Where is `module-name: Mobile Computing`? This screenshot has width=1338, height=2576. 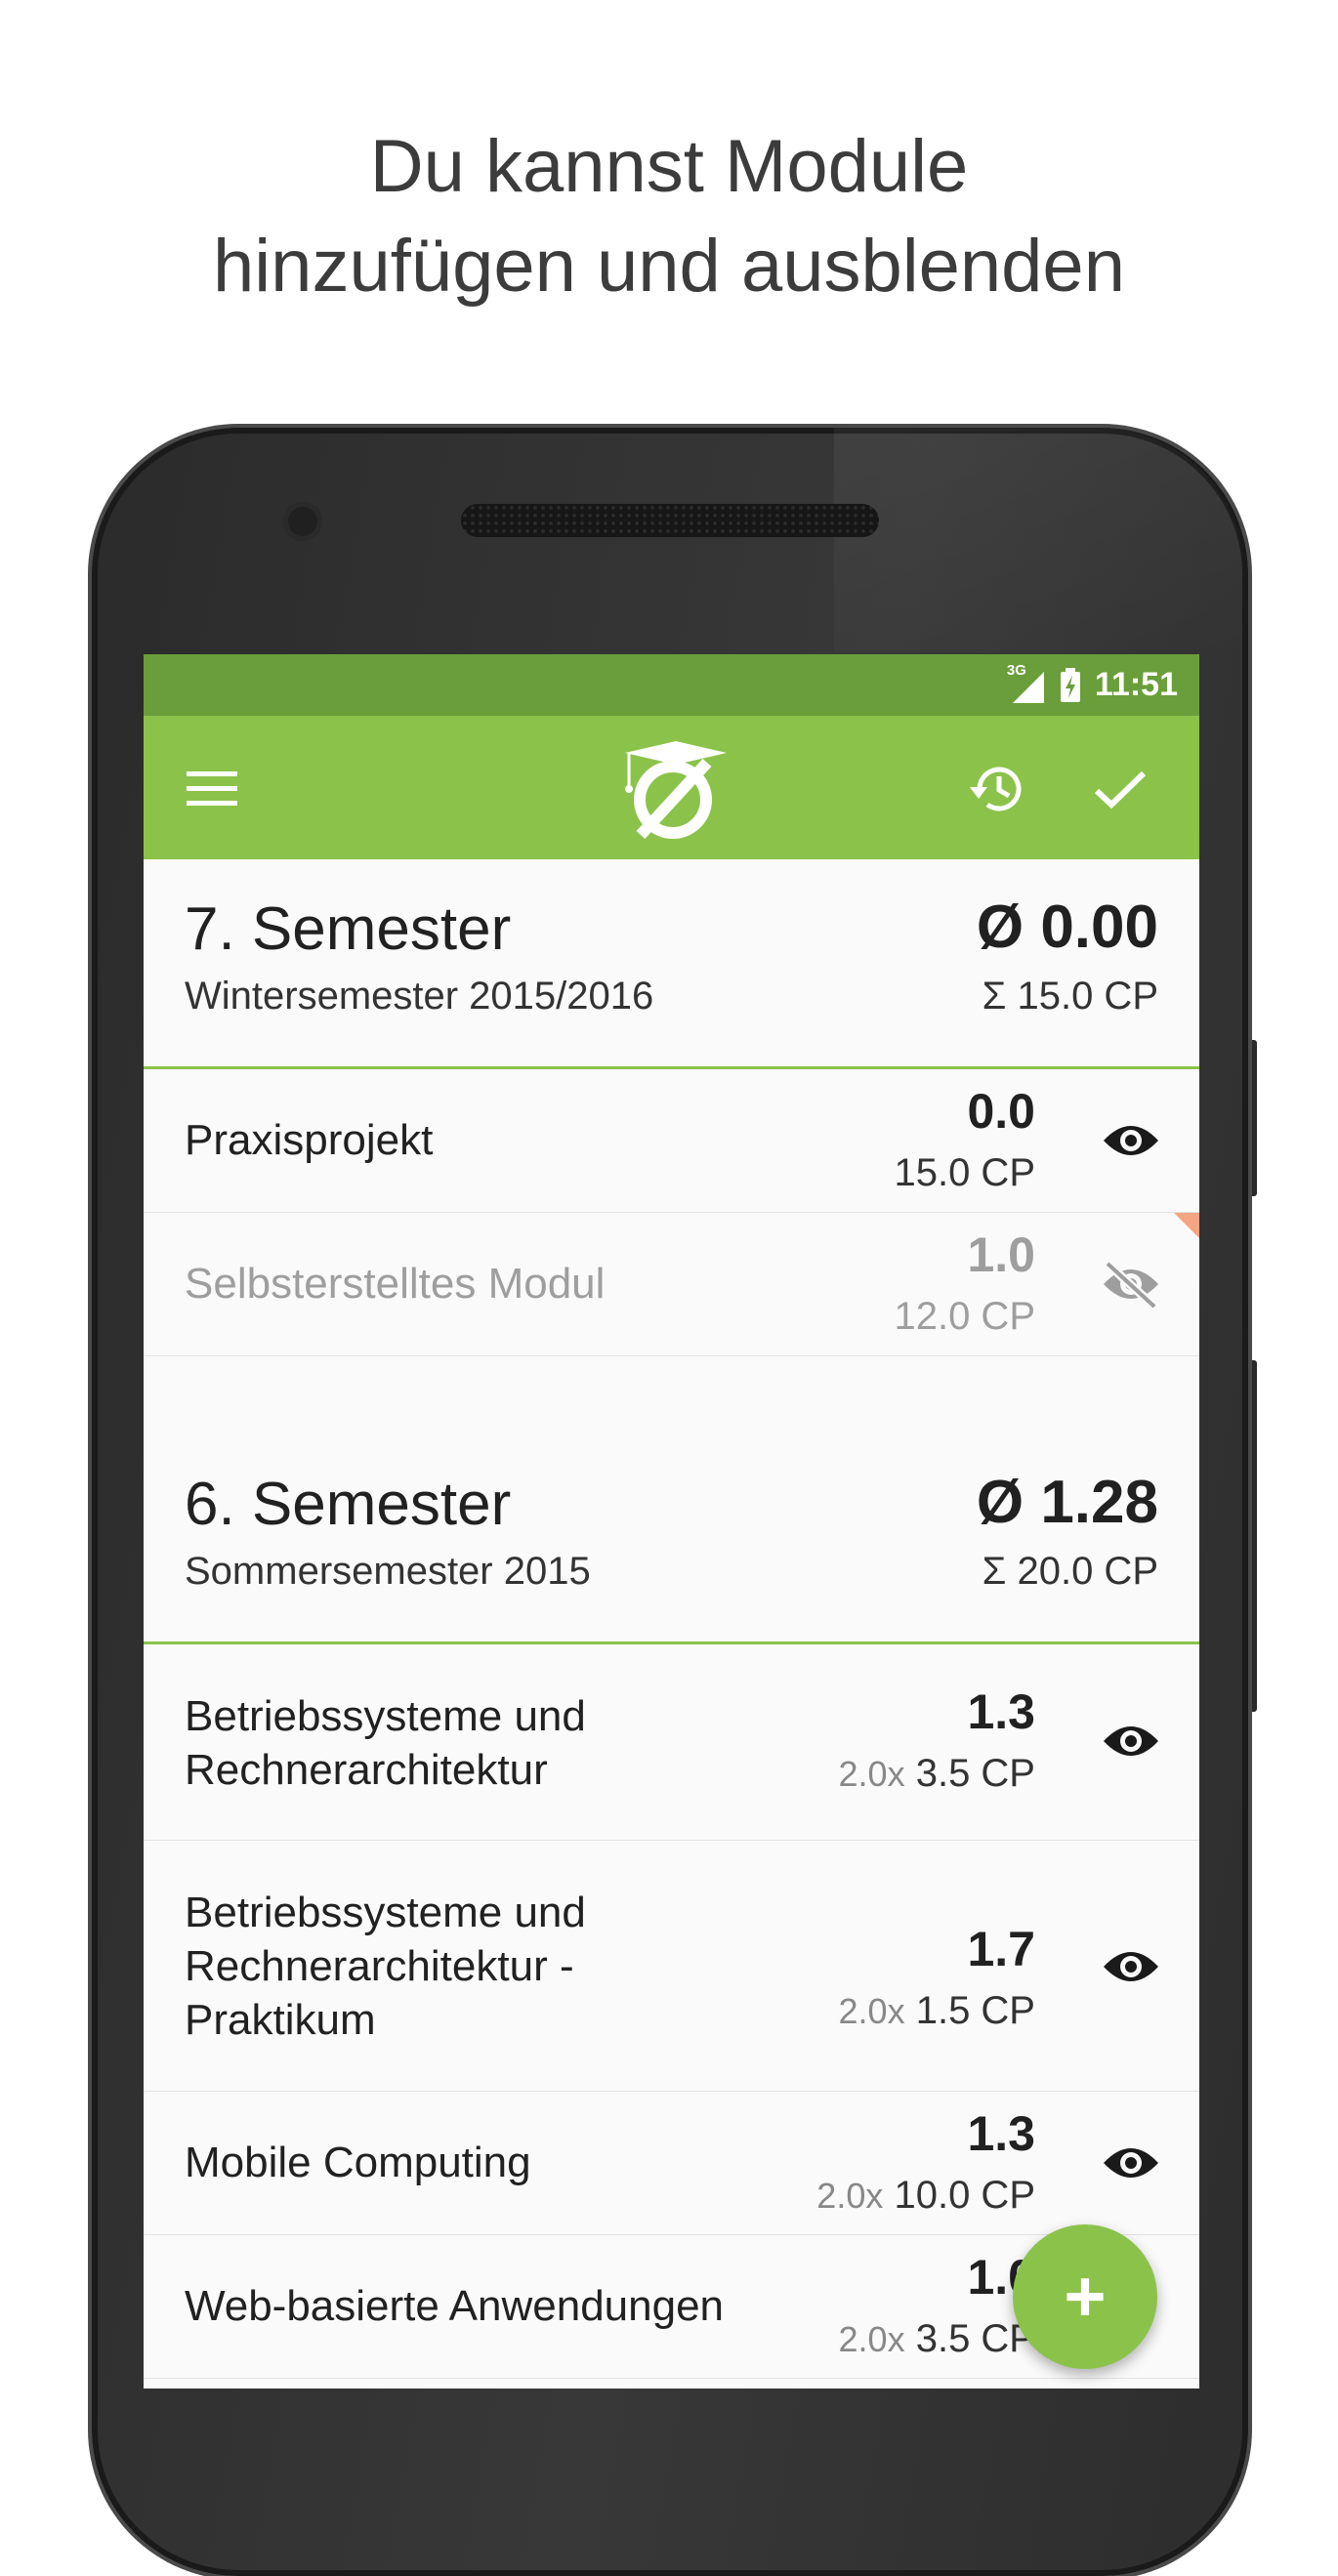
module-name: Mobile Computing is located at coordinates (358, 2163).